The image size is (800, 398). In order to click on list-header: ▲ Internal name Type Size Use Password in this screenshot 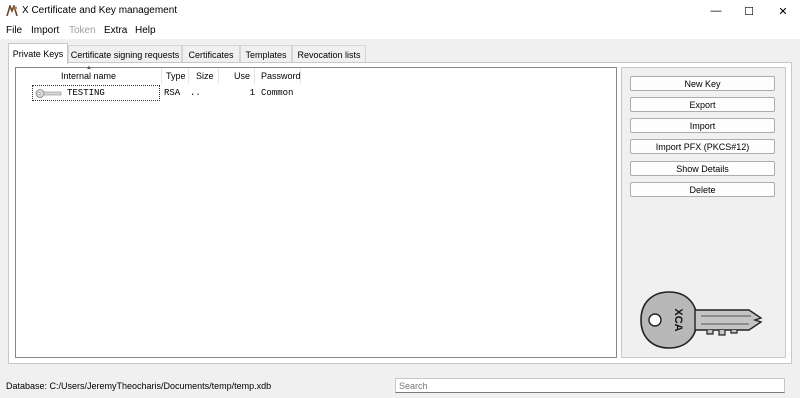, I will do `click(166, 74)`.